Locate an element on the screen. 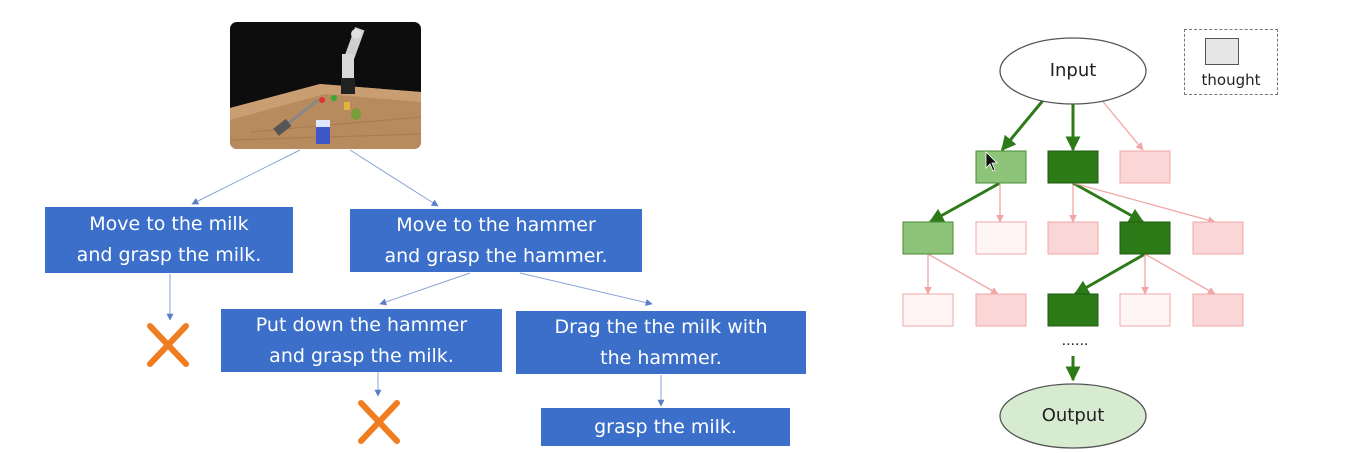 This screenshot has height=453, width=1347. robot-arm-table-photo is located at coordinates (325, 85).